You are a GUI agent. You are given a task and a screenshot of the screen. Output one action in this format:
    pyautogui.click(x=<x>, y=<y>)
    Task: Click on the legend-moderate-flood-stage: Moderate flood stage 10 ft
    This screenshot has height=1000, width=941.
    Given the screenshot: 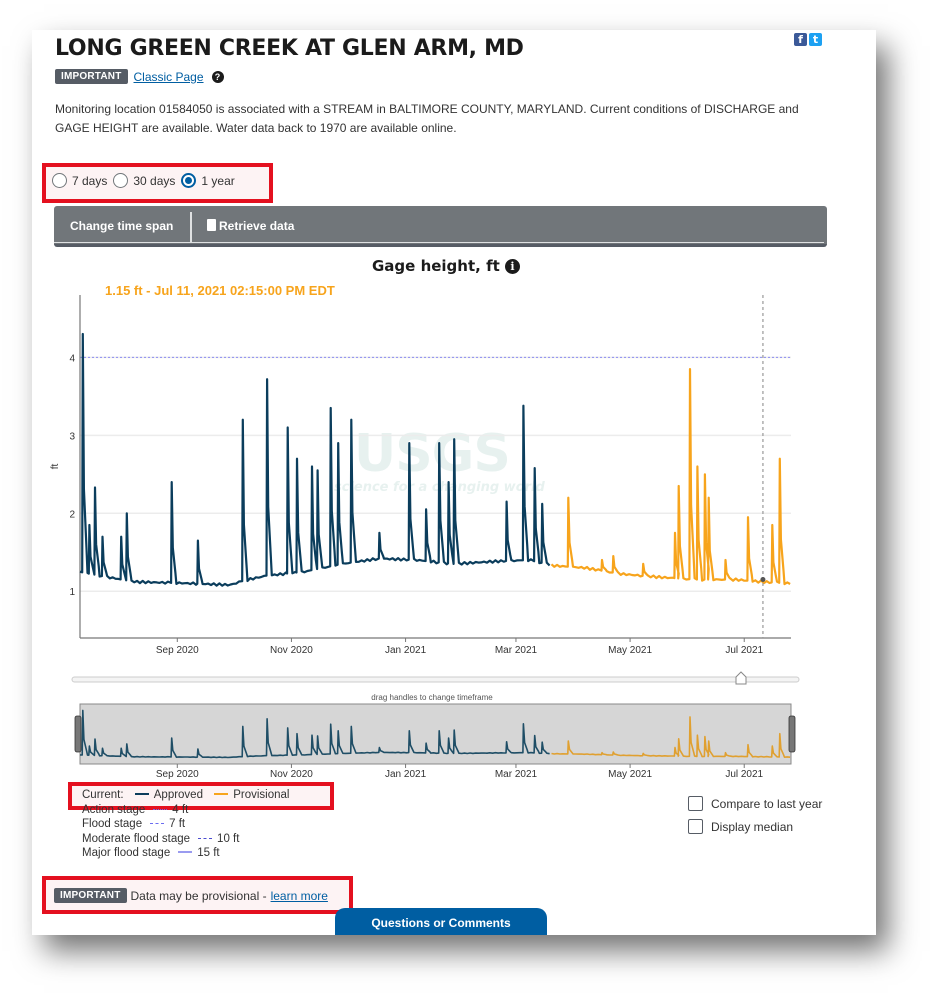 What is the action you would take?
    pyautogui.click(x=185, y=839)
    